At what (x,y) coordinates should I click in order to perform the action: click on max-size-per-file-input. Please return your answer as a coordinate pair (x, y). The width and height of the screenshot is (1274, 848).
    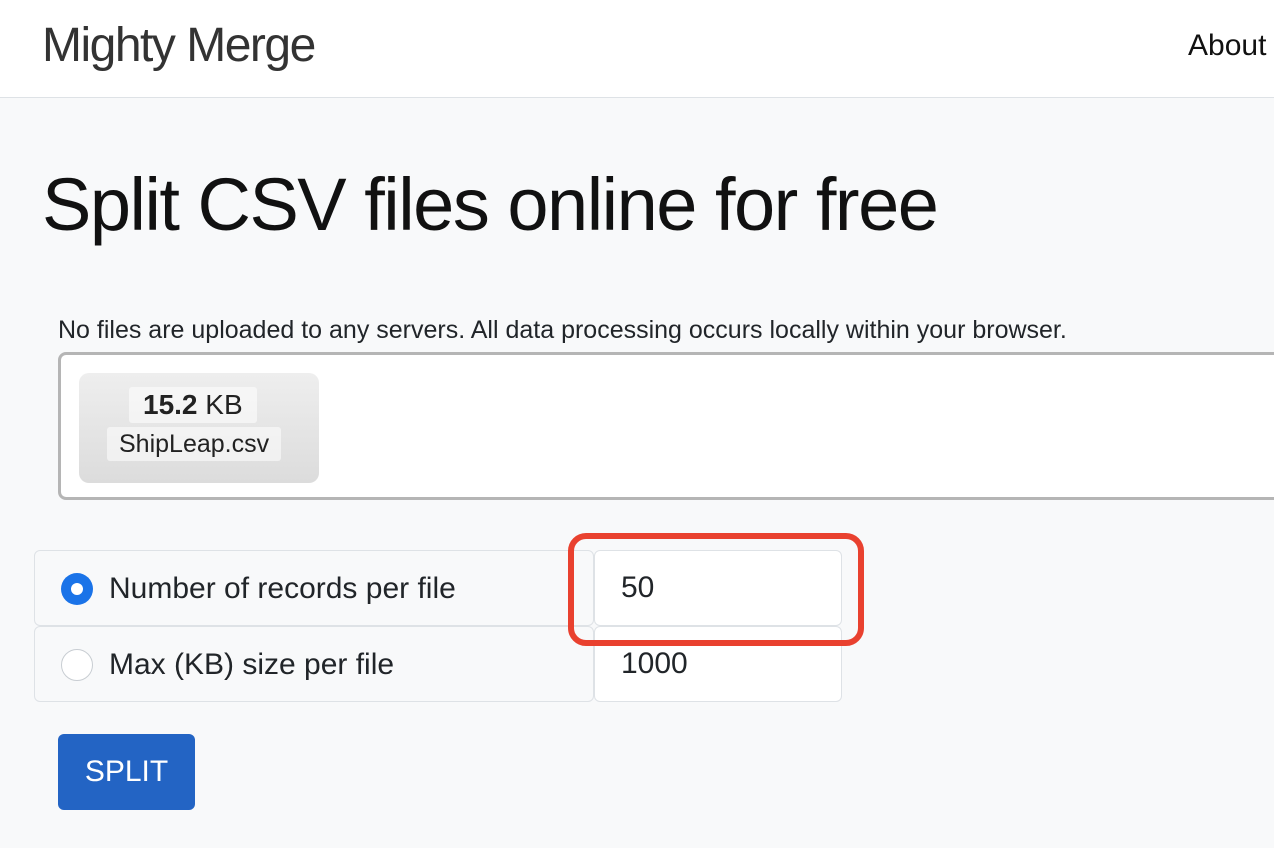
    Looking at the image, I should click on (718, 664).